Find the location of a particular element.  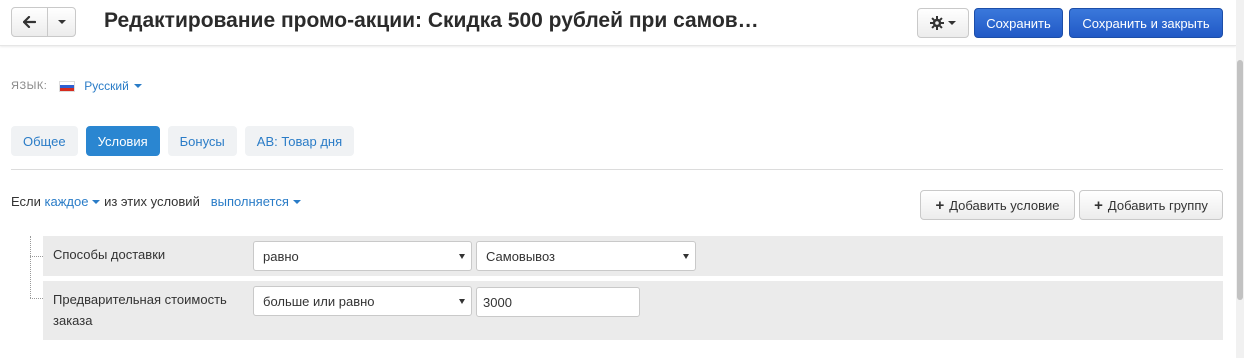

conditions-prefix: Если is located at coordinates (26, 201).